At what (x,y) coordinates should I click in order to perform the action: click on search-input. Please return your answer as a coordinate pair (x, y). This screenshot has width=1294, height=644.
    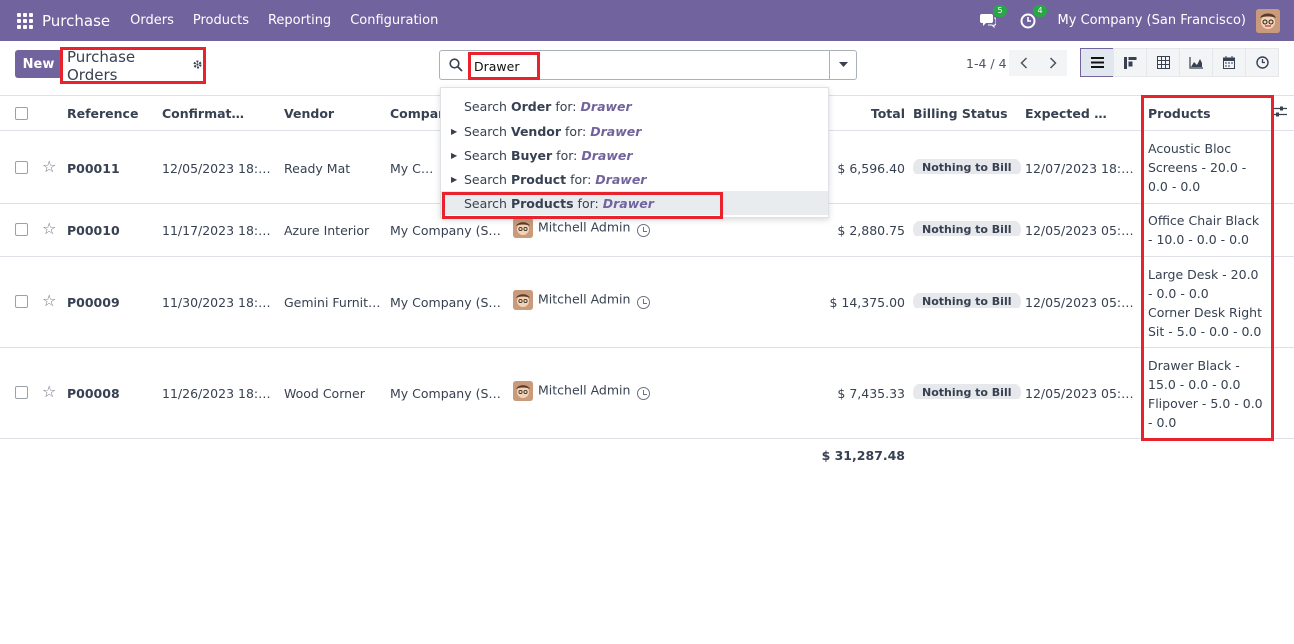
    Looking at the image, I should click on (504, 66).